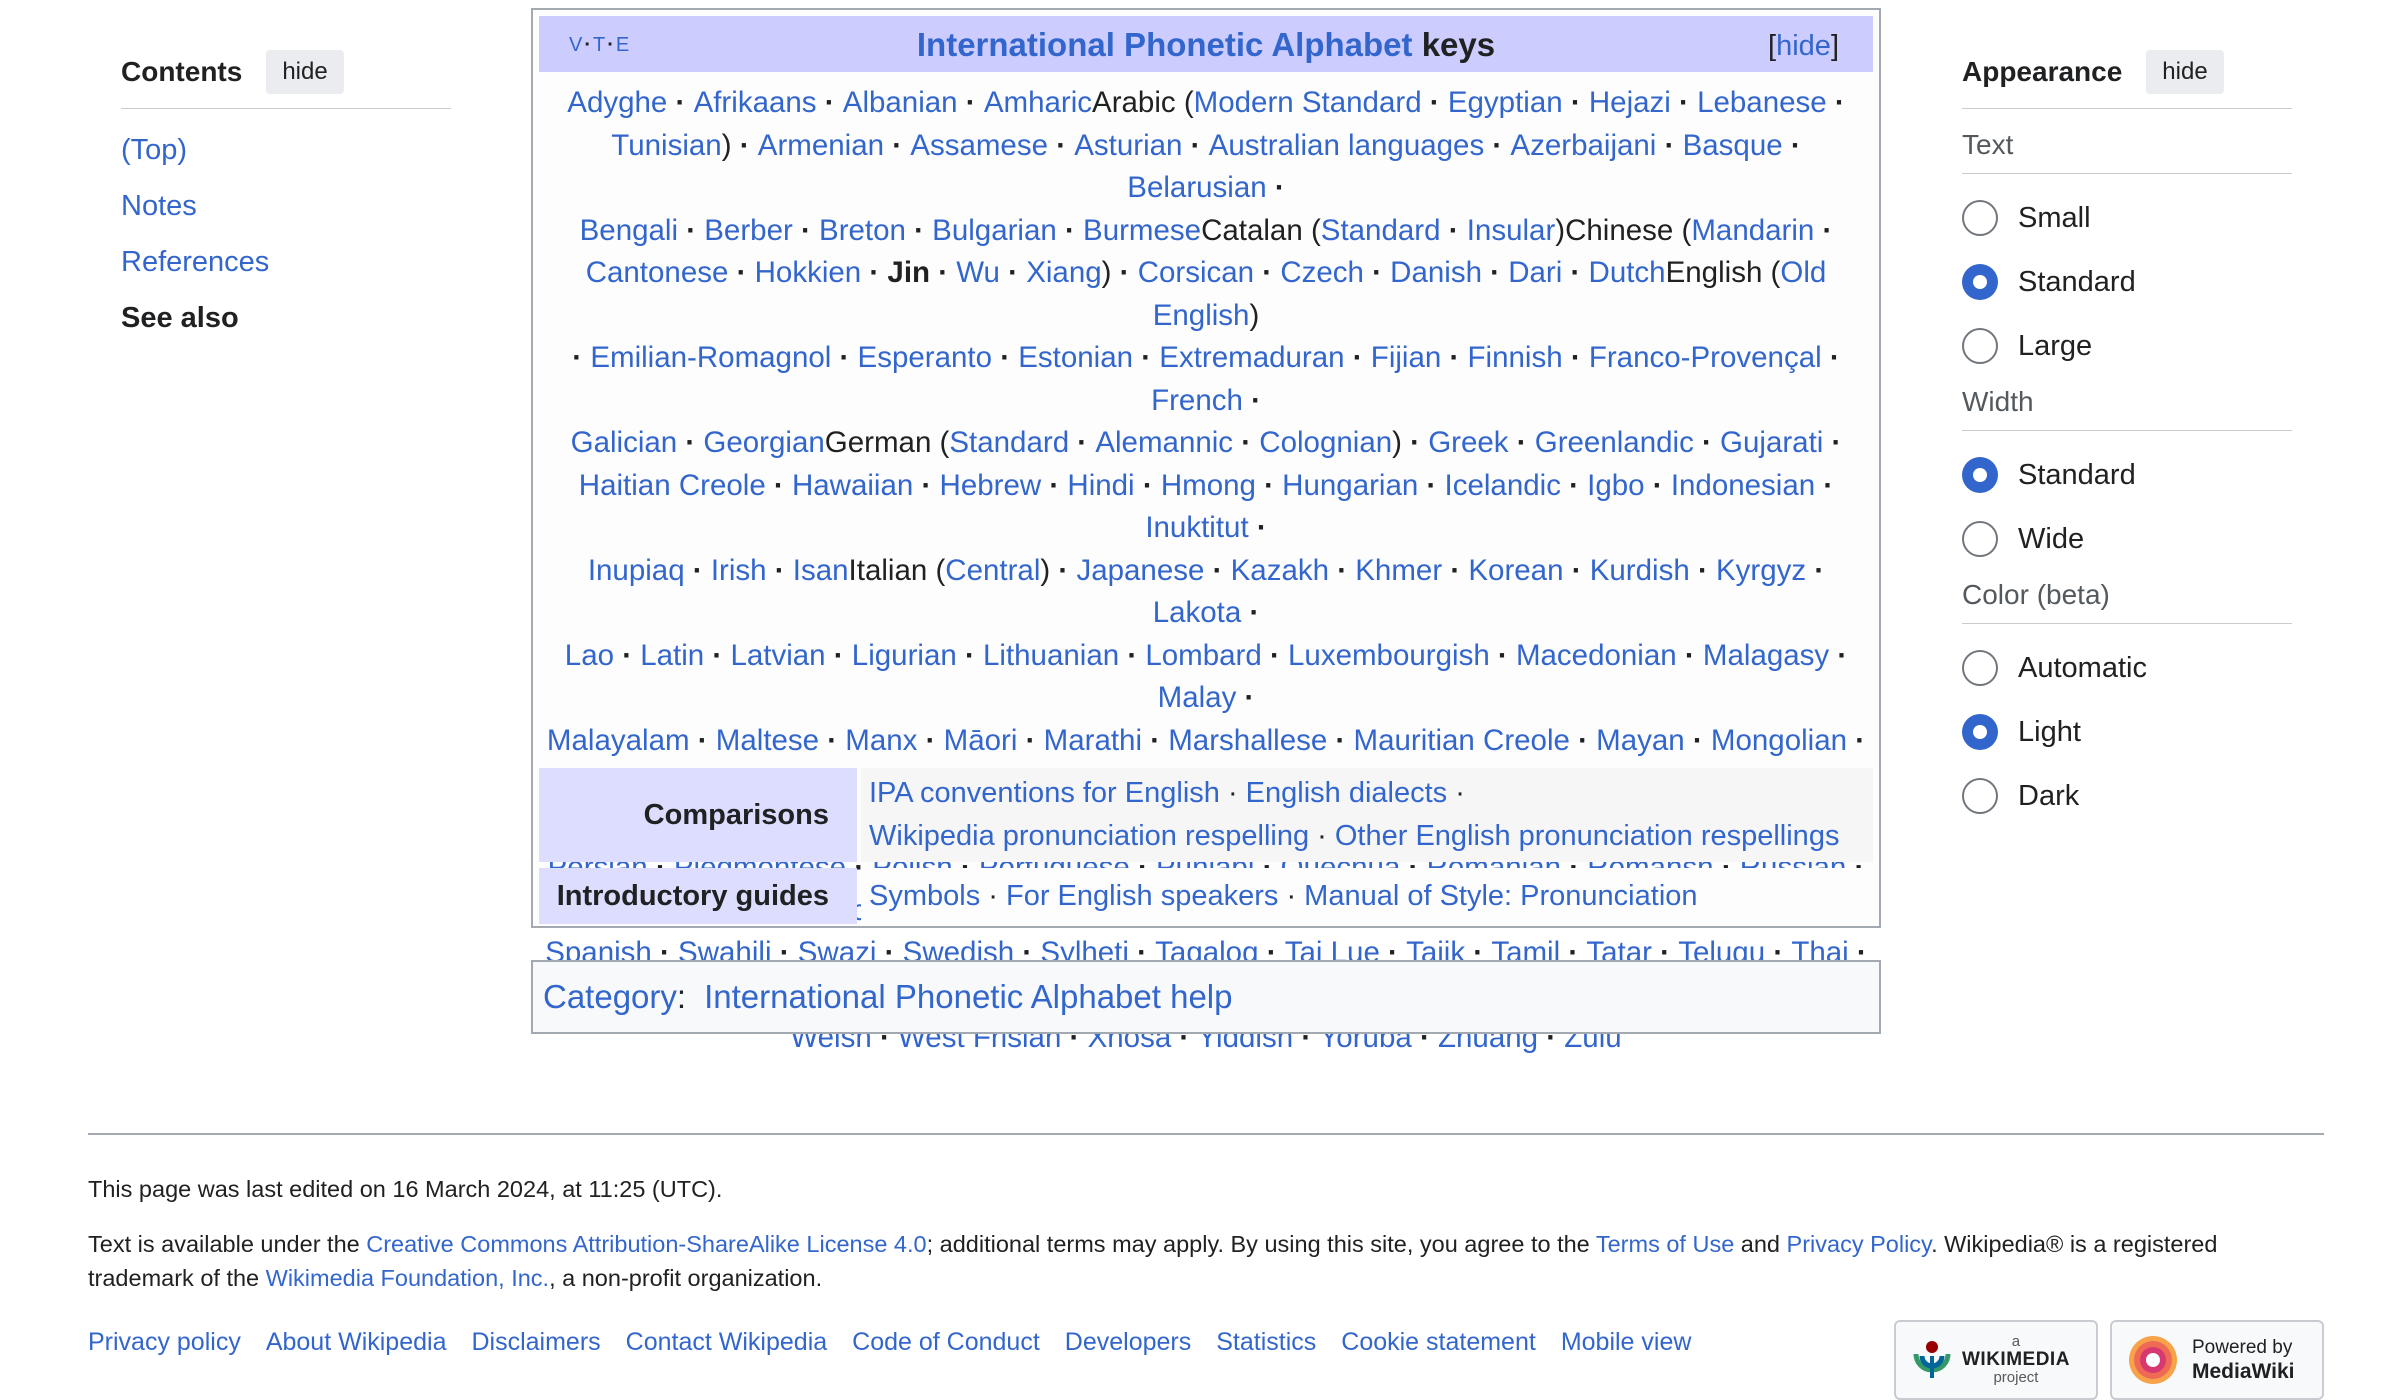 The width and height of the screenshot is (2400, 1400). What do you see at coordinates (992, 570) in the screenshot?
I see `language-link-central: Central` at bounding box center [992, 570].